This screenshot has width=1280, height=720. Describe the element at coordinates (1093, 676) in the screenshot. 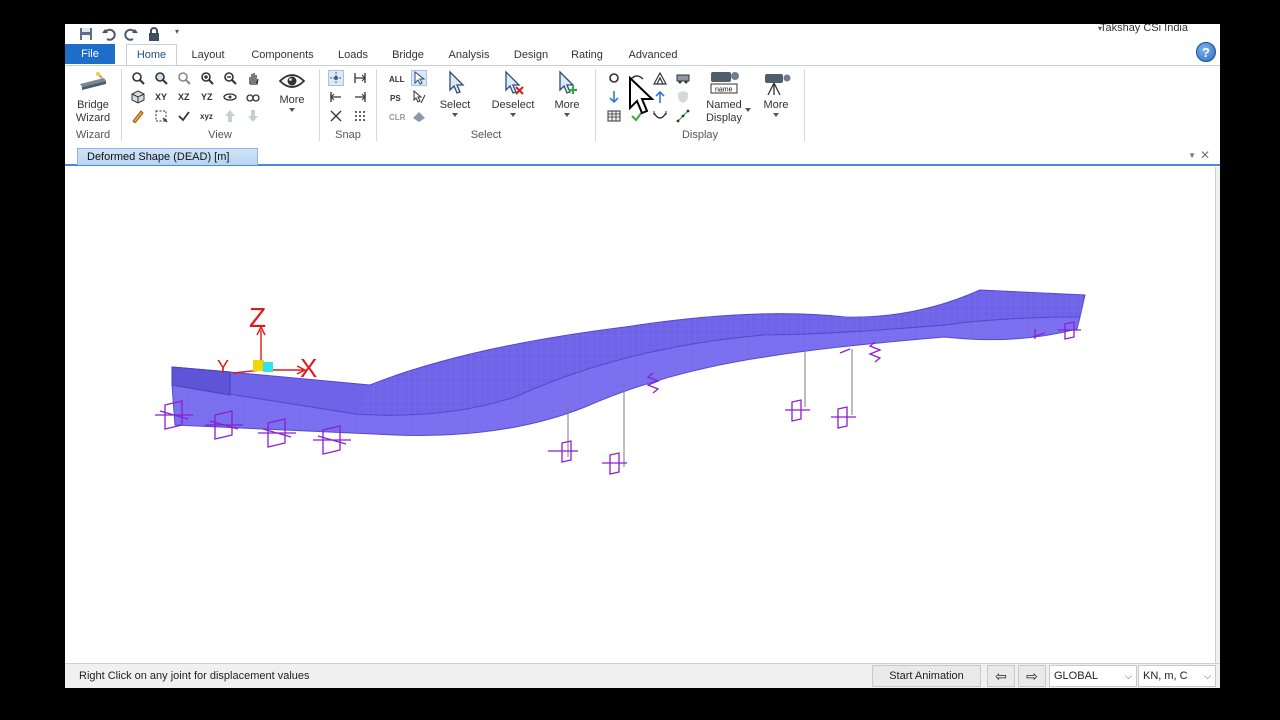

I see `coordinate-system-select: GLOBAL ⌵` at that location.